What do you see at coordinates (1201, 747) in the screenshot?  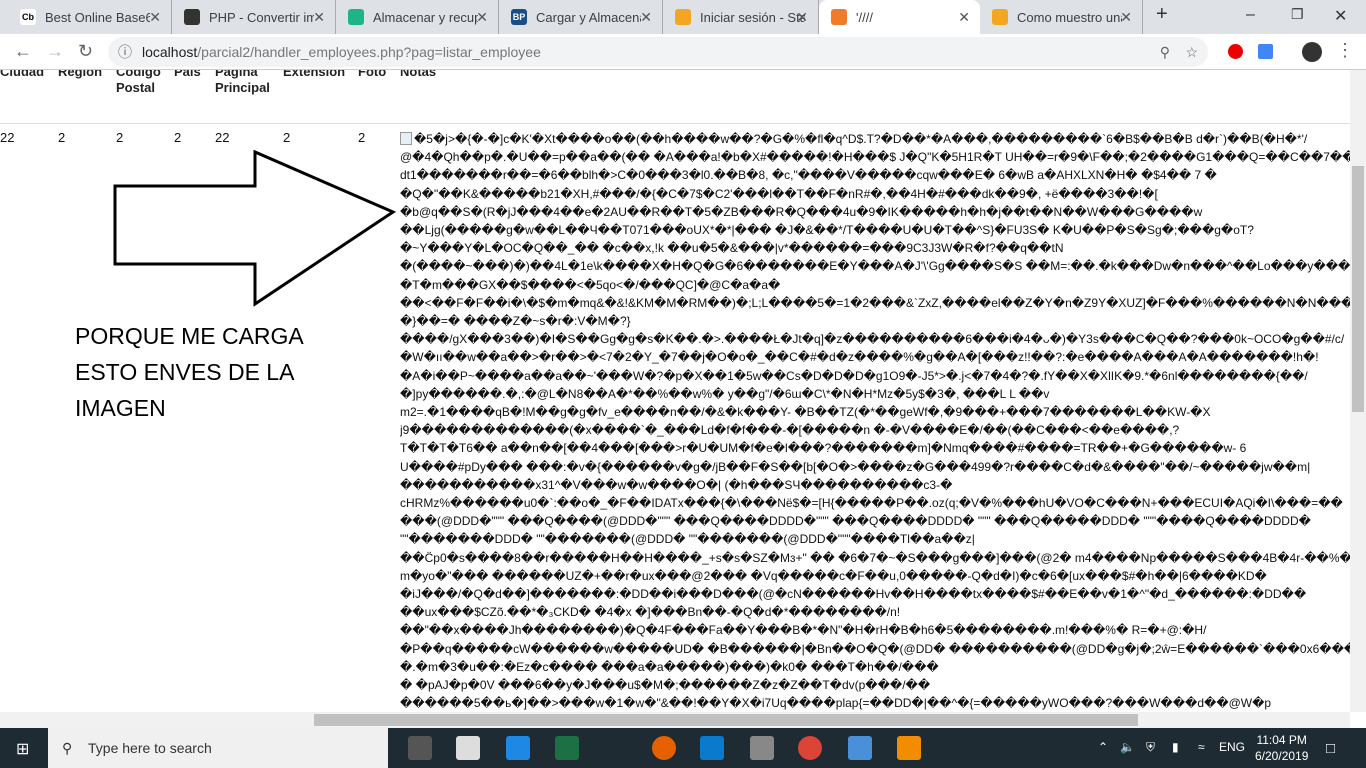 I see `wifi-icon: ≈` at bounding box center [1201, 747].